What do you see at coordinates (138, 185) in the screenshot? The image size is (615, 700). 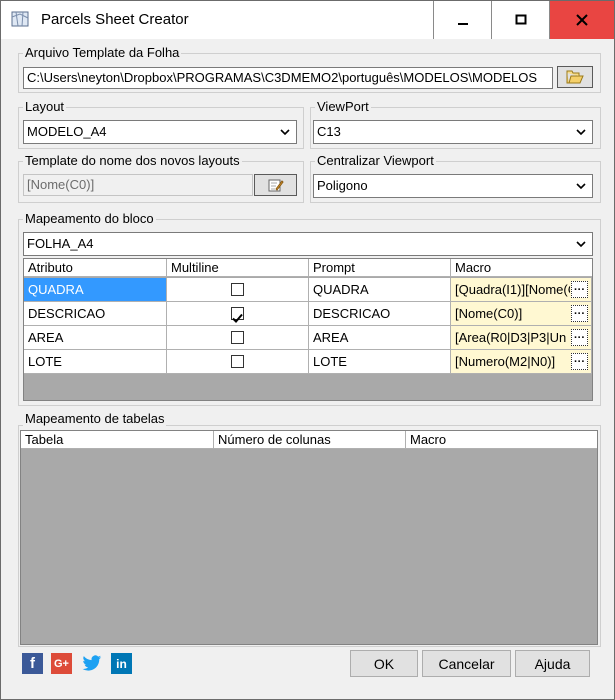 I see `template-nome-field: [Nome(C0)]` at bounding box center [138, 185].